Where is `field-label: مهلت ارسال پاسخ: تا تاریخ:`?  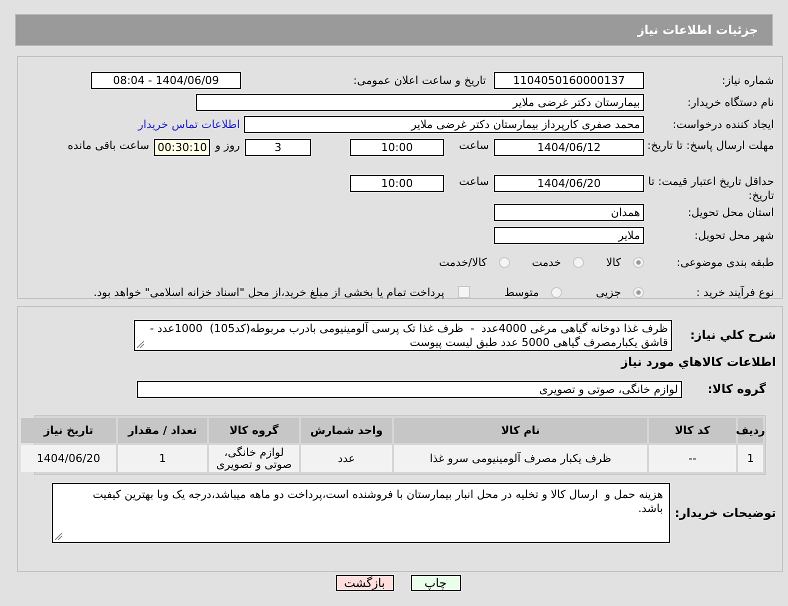
field-label: مهلت ارسال پاسخ: تا تاریخ: is located at coordinates (710, 146).